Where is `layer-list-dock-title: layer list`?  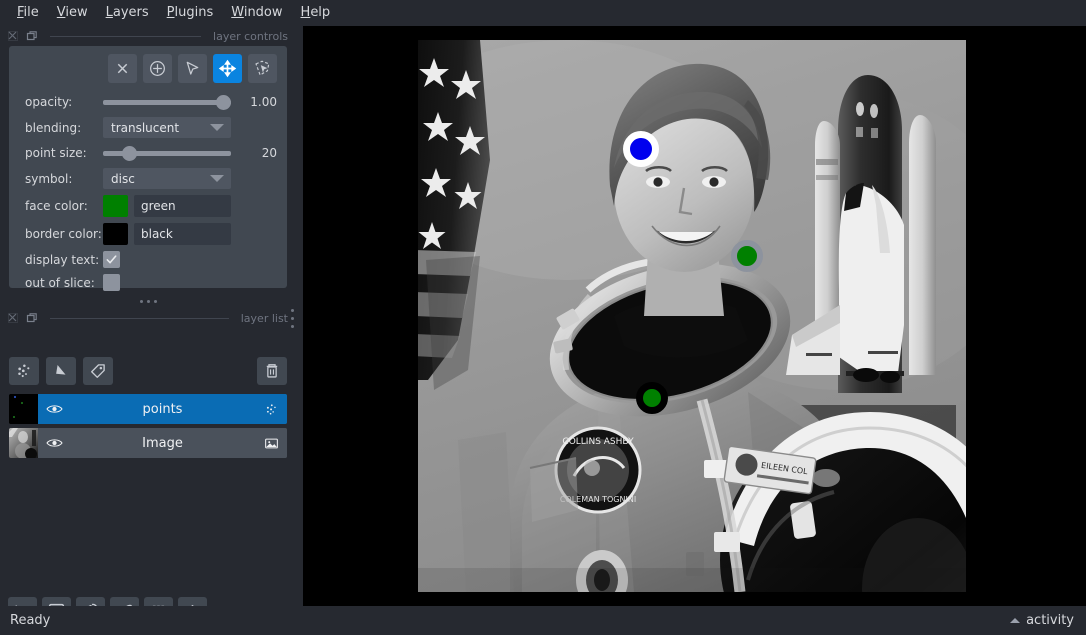 layer-list-dock-title: layer list is located at coordinates (148, 318).